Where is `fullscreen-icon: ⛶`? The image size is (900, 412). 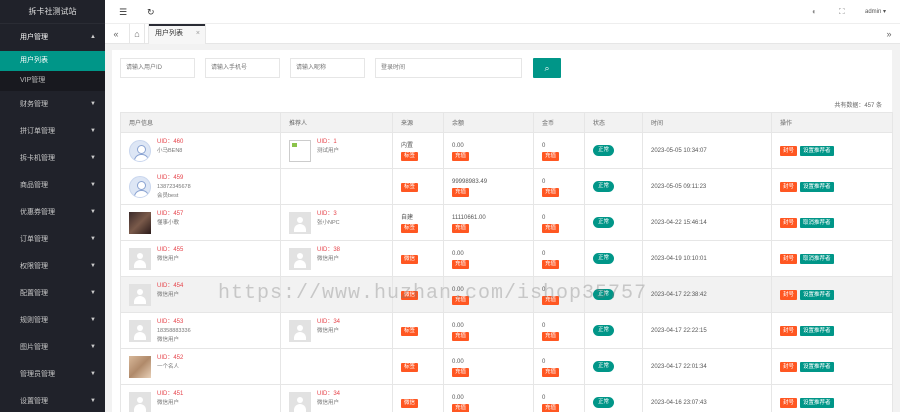 fullscreen-icon: ⛶ is located at coordinates (842, 12).